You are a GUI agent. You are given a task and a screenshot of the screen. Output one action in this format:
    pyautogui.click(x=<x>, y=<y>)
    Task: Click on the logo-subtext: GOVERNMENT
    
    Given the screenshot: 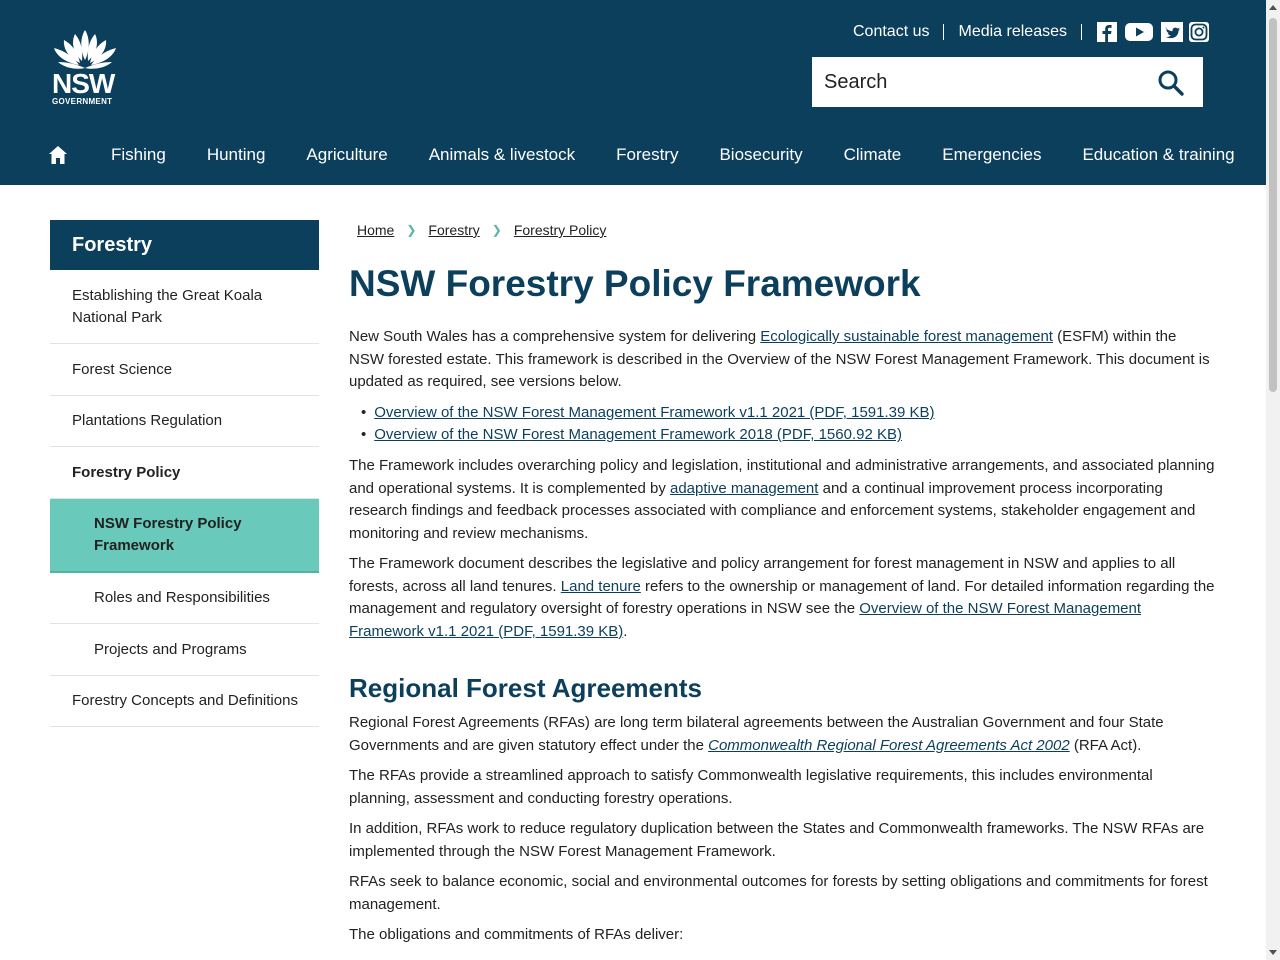 What is the action you would take?
    pyautogui.click(x=82, y=101)
    